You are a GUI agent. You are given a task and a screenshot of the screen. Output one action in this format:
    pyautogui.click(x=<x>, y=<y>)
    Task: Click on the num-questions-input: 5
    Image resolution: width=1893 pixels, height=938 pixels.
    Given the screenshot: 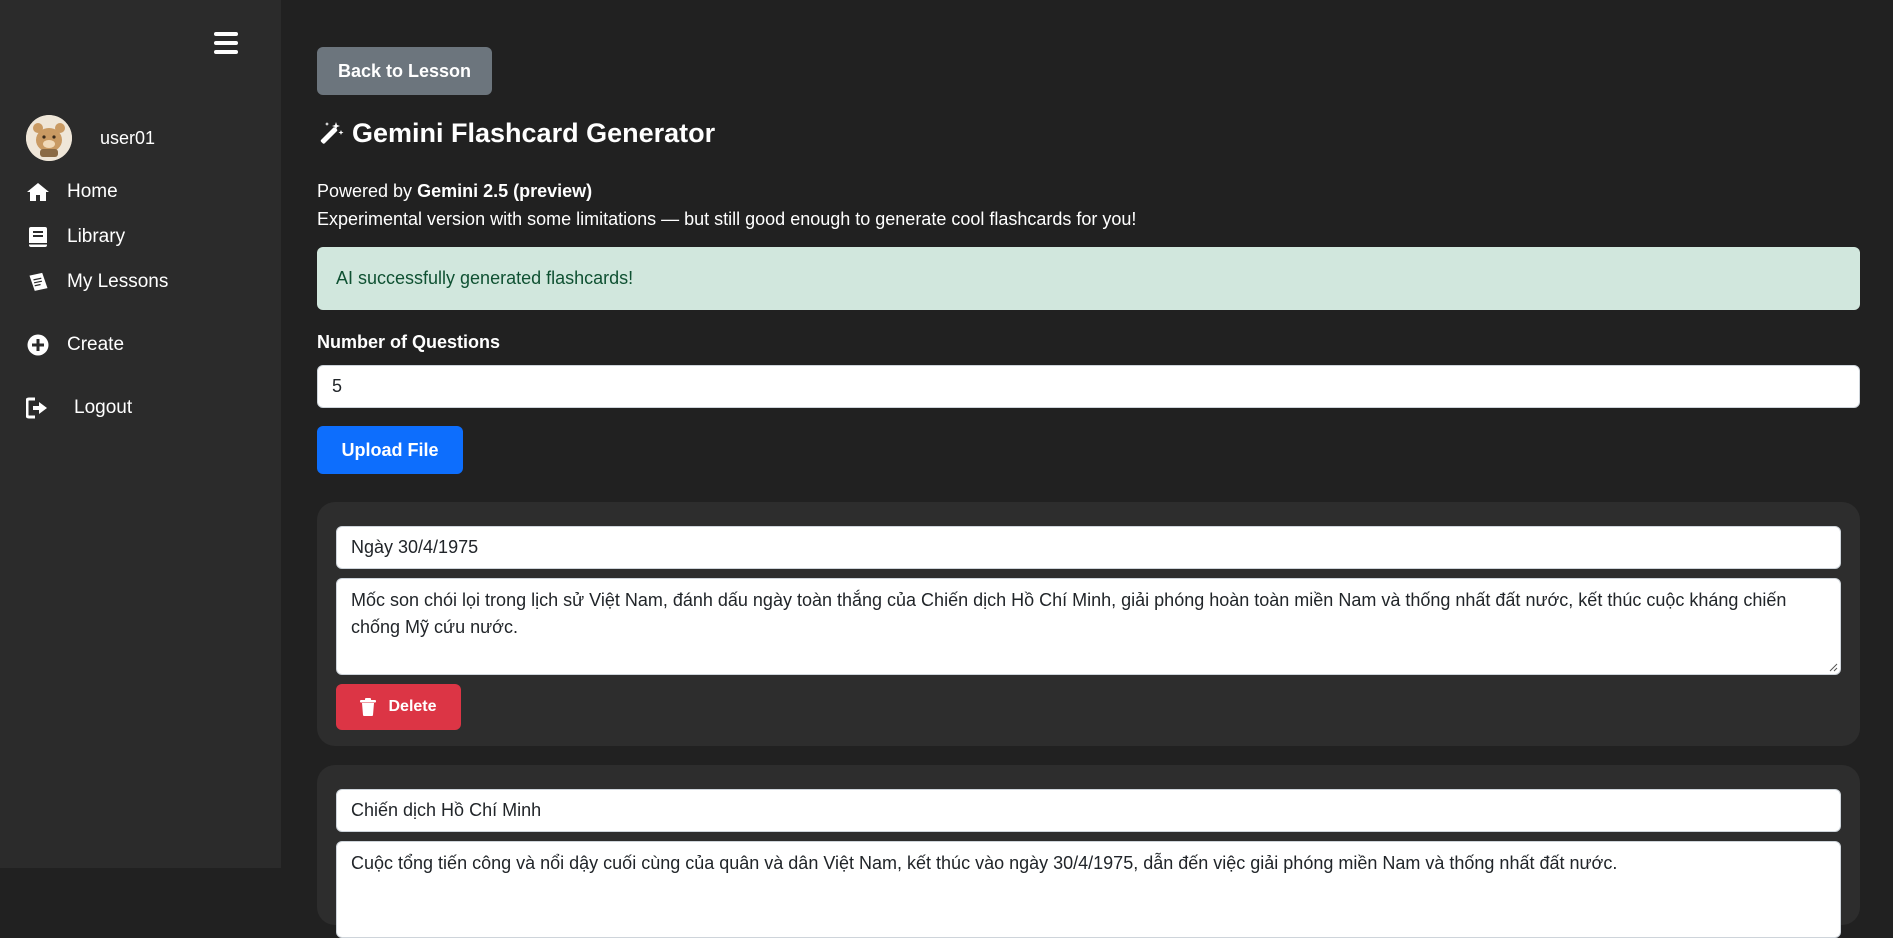 What is the action you would take?
    pyautogui.click(x=1088, y=386)
    